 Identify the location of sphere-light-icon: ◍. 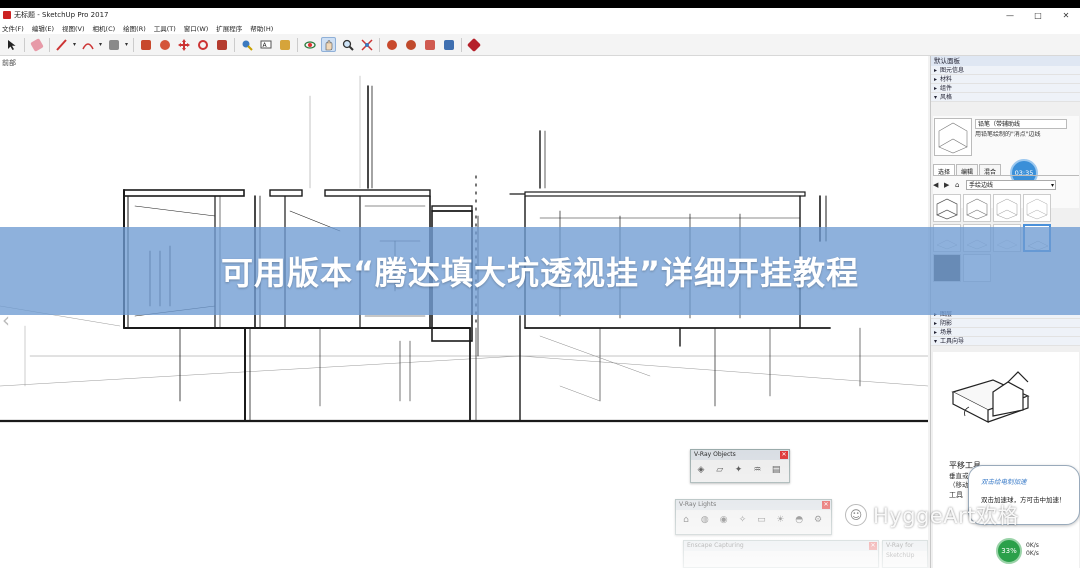
(705, 520).